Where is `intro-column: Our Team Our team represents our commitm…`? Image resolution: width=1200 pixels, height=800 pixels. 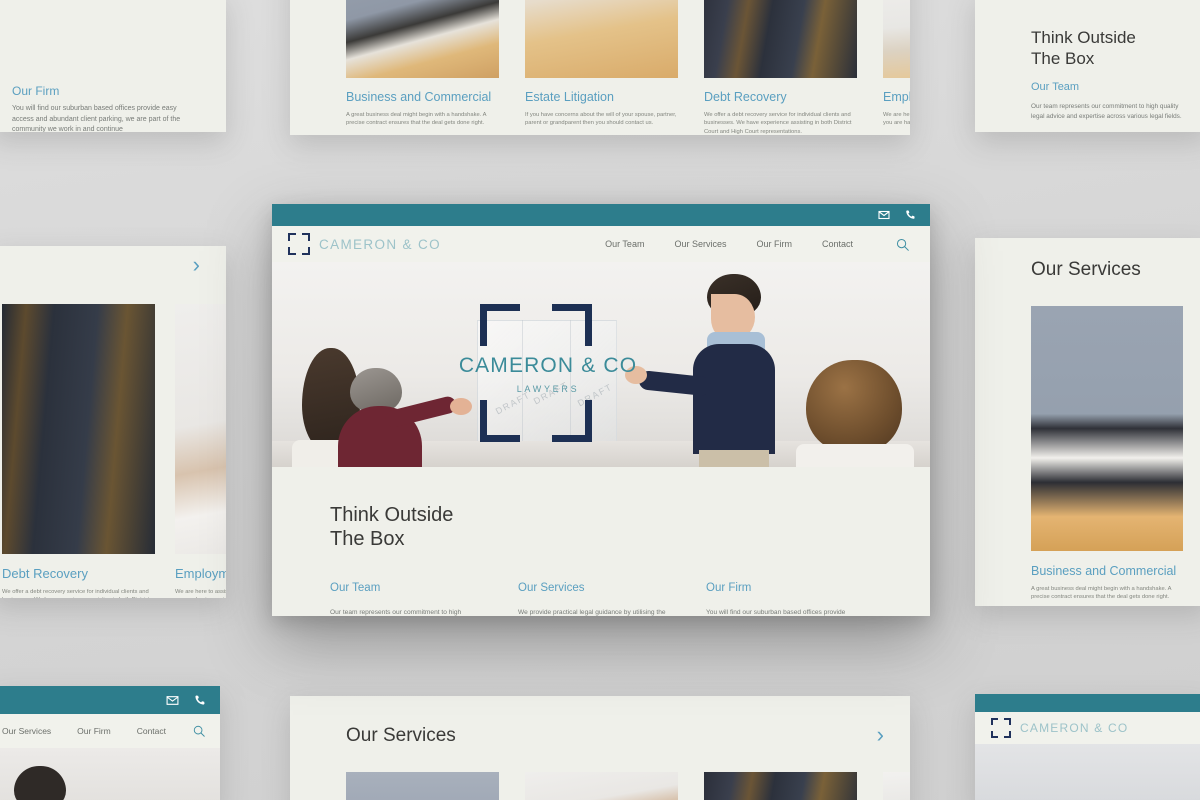 intro-column: Our Team Our team represents our commitm… is located at coordinates (406, 599).